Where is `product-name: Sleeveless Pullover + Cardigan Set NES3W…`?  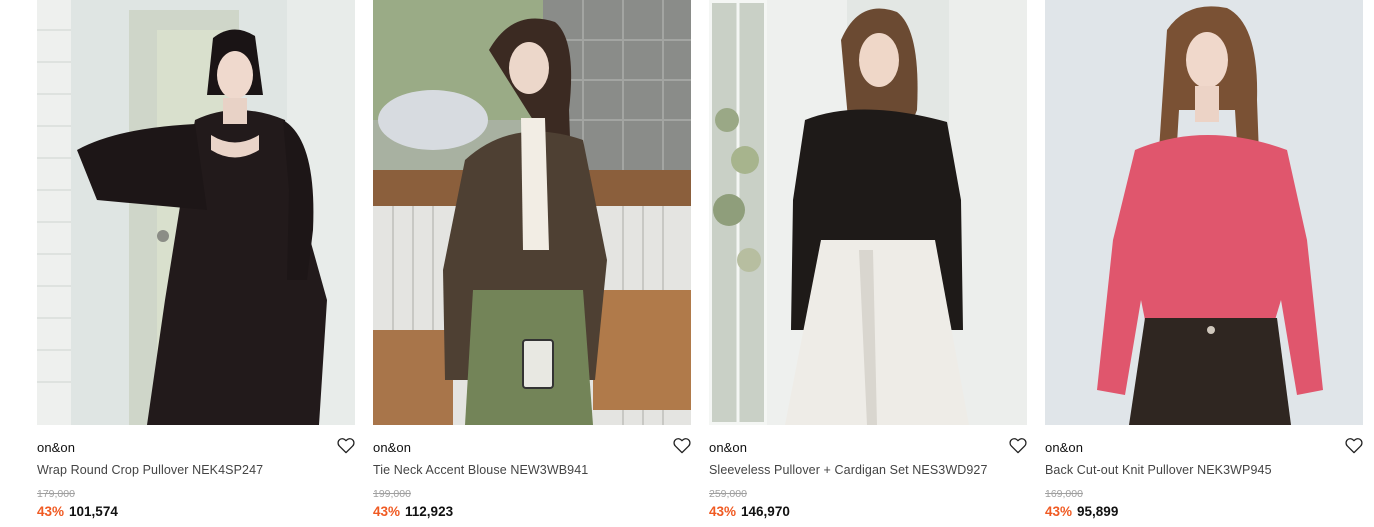
product-name: Sleeveless Pullover + Cardigan Set NES3W… is located at coordinates (848, 470).